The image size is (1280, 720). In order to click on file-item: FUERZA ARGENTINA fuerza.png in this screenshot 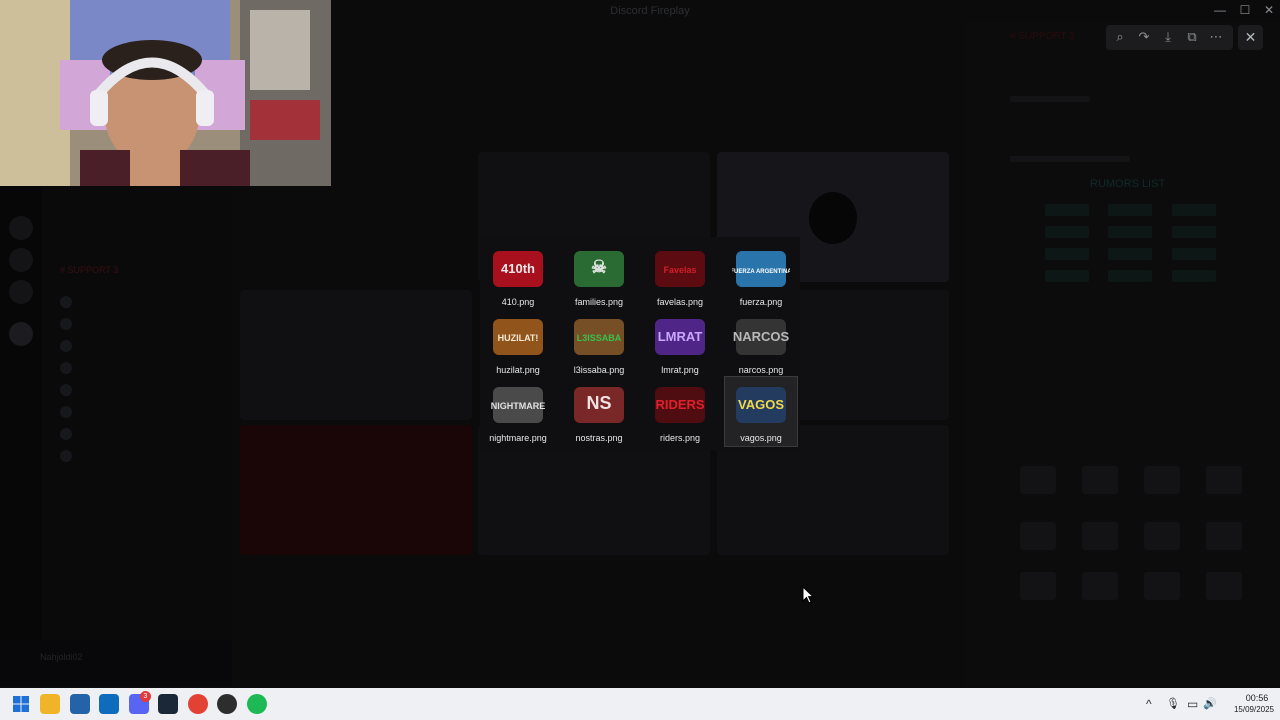, I will do `click(761, 275)`.